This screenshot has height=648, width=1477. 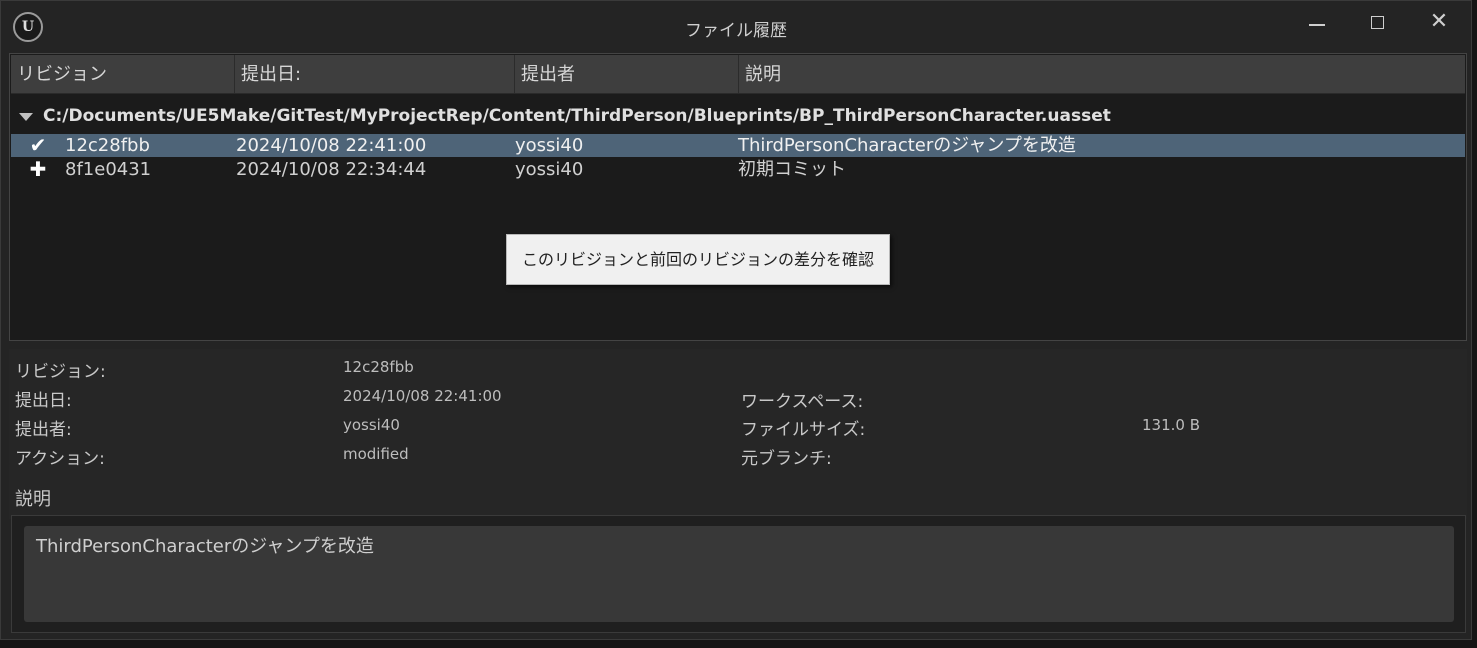 What do you see at coordinates (422, 396) in the screenshot?
I see `date-value: 2024/10/08 22:41:00` at bounding box center [422, 396].